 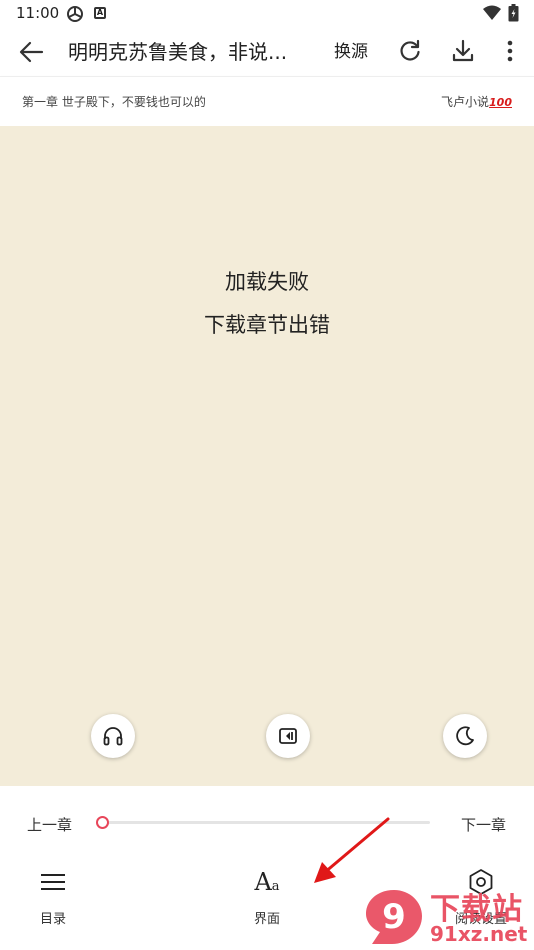 What do you see at coordinates (267, 14) in the screenshot?
I see `status-bar: 11:00 A` at bounding box center [267, 14].